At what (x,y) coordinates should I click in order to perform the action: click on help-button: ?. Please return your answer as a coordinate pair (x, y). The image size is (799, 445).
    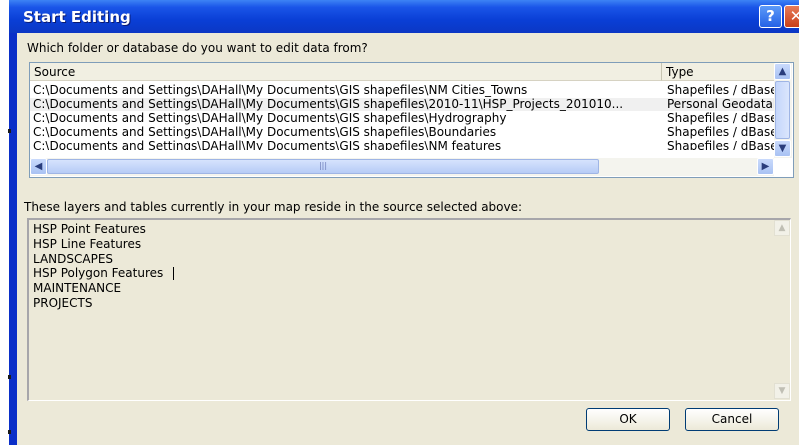
    Looking at the image, I should click on (770, 16).